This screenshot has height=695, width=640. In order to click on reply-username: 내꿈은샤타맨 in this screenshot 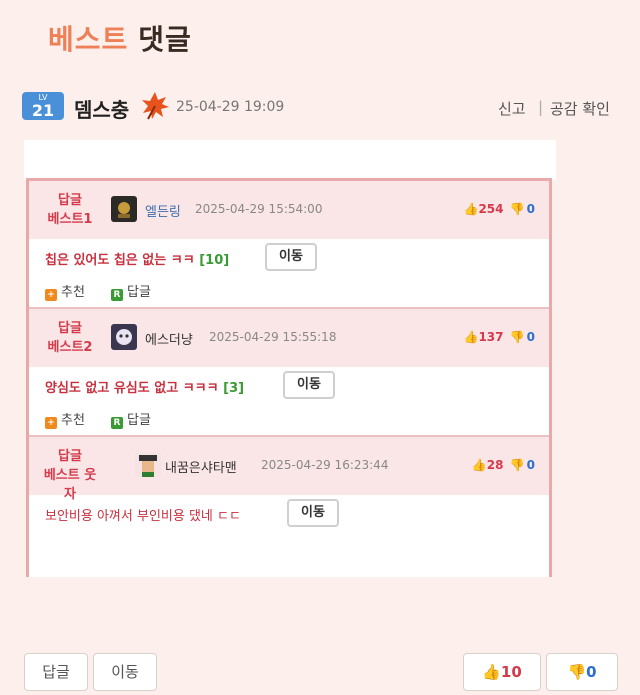, I will do `click(201, 466)`.